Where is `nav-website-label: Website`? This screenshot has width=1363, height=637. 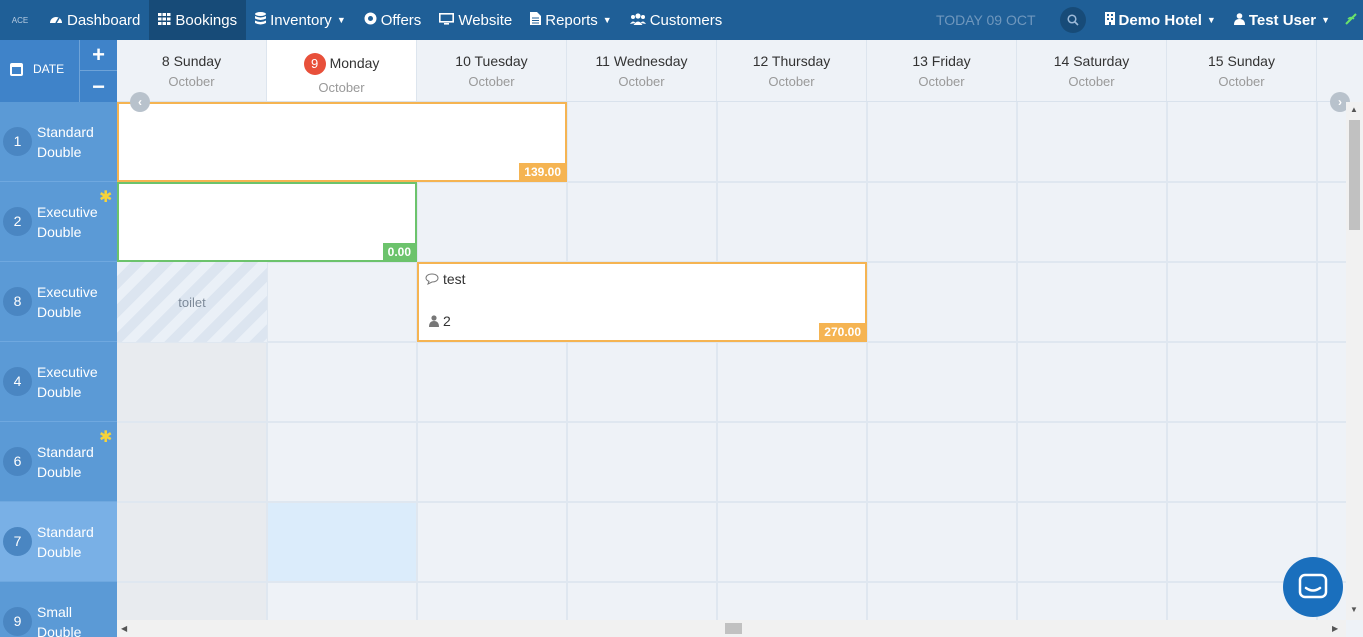
nav-website-label: Website is located at coordinates (485, 20).